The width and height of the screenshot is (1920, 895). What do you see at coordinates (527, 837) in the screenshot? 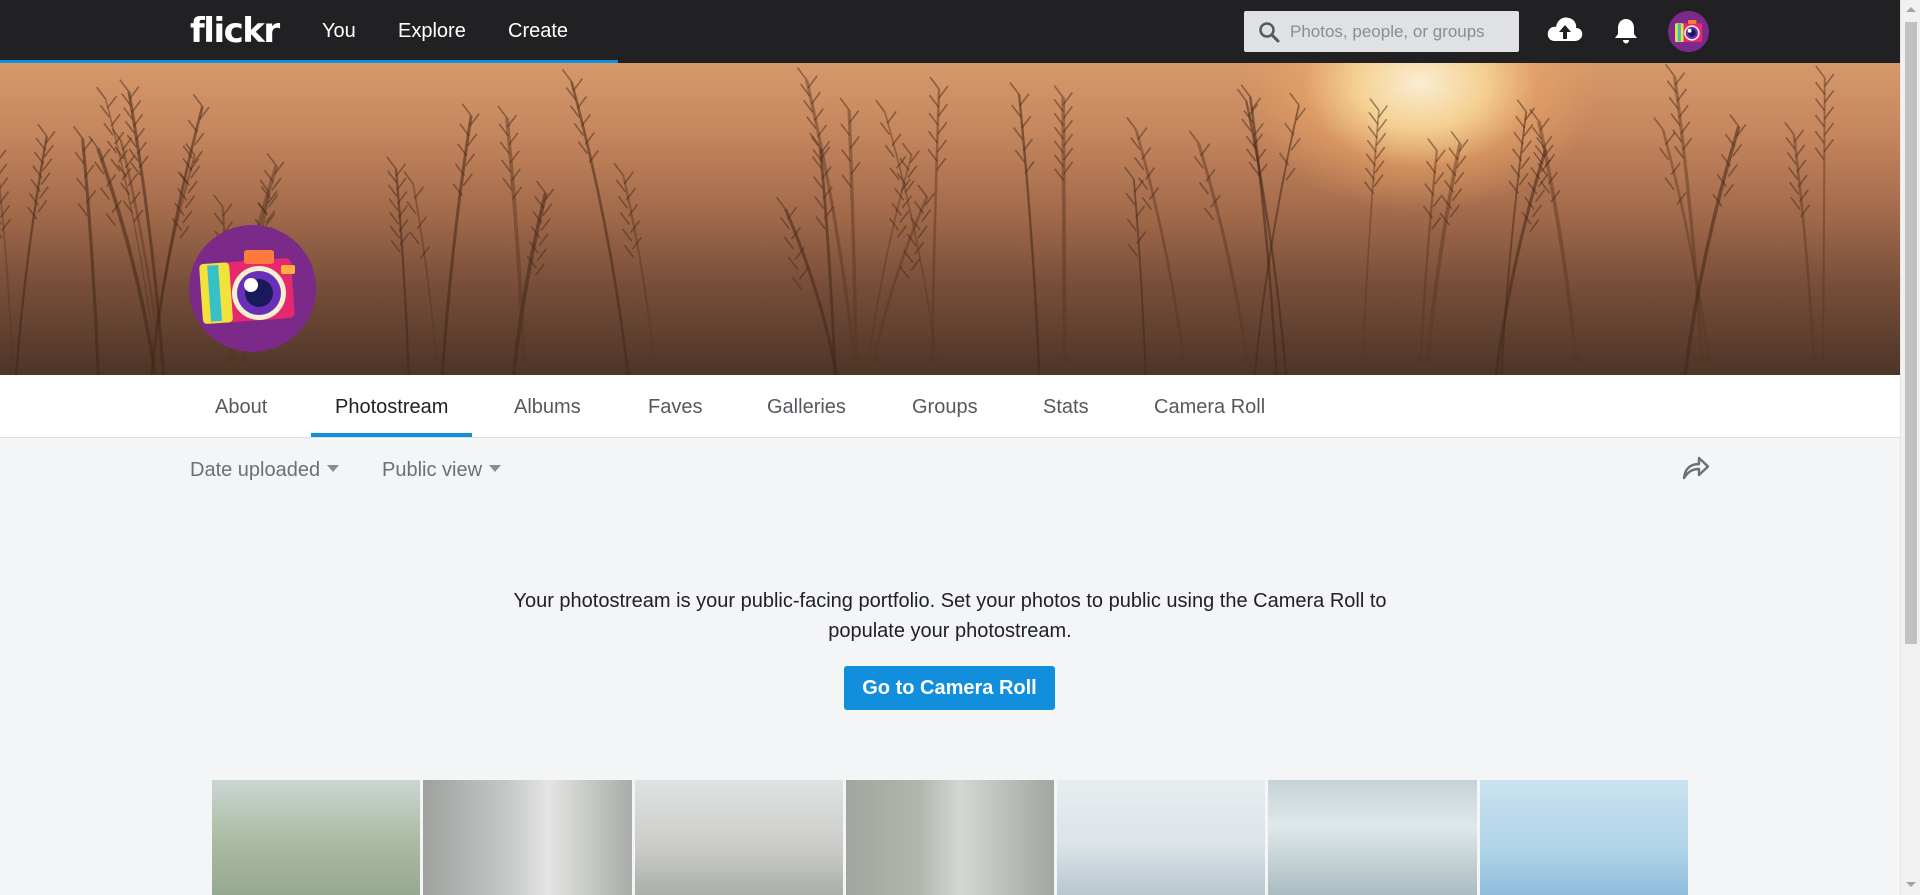
I see `sample-photo-waterfall` at bounding box center [527, 837].